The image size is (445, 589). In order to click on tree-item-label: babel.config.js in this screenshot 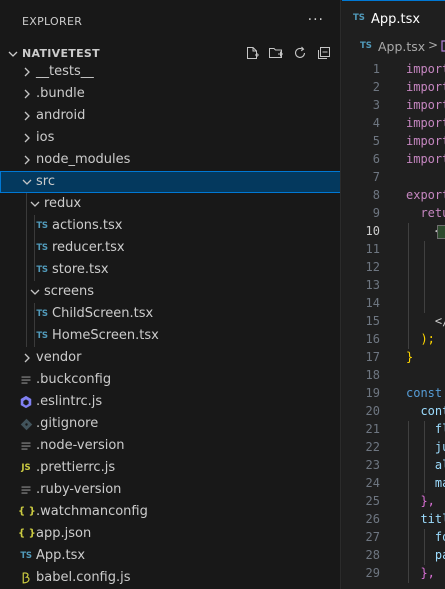, I will do `click(83, 577)`.